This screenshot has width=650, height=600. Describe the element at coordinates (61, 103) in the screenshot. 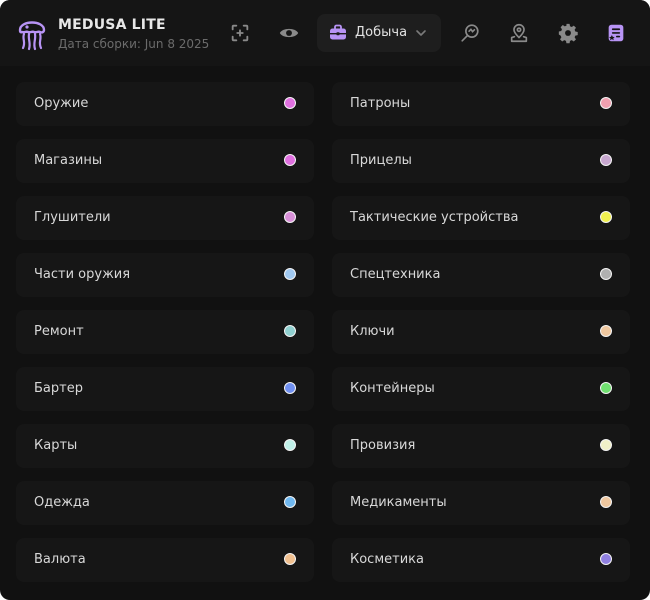

I see `category-label: Оружие` at that location.